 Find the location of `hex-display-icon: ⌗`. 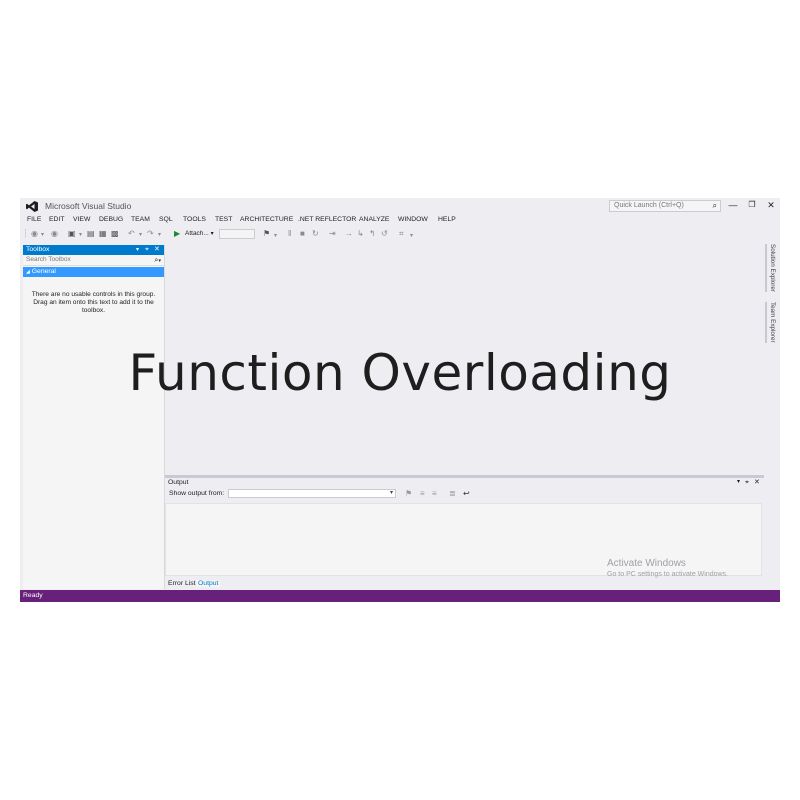

hex-display-icon: ⌗ is located at coordinates (401, 234).